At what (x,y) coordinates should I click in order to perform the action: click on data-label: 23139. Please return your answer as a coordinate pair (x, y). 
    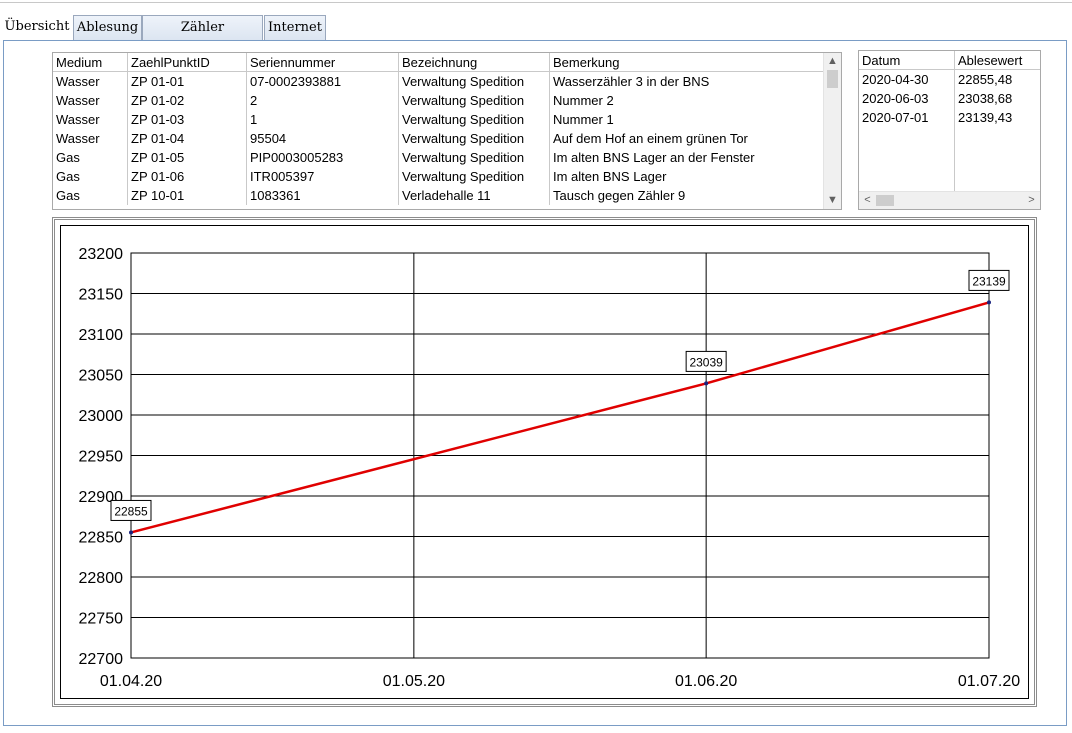
    Looking at the image, I should click on (989, 281).